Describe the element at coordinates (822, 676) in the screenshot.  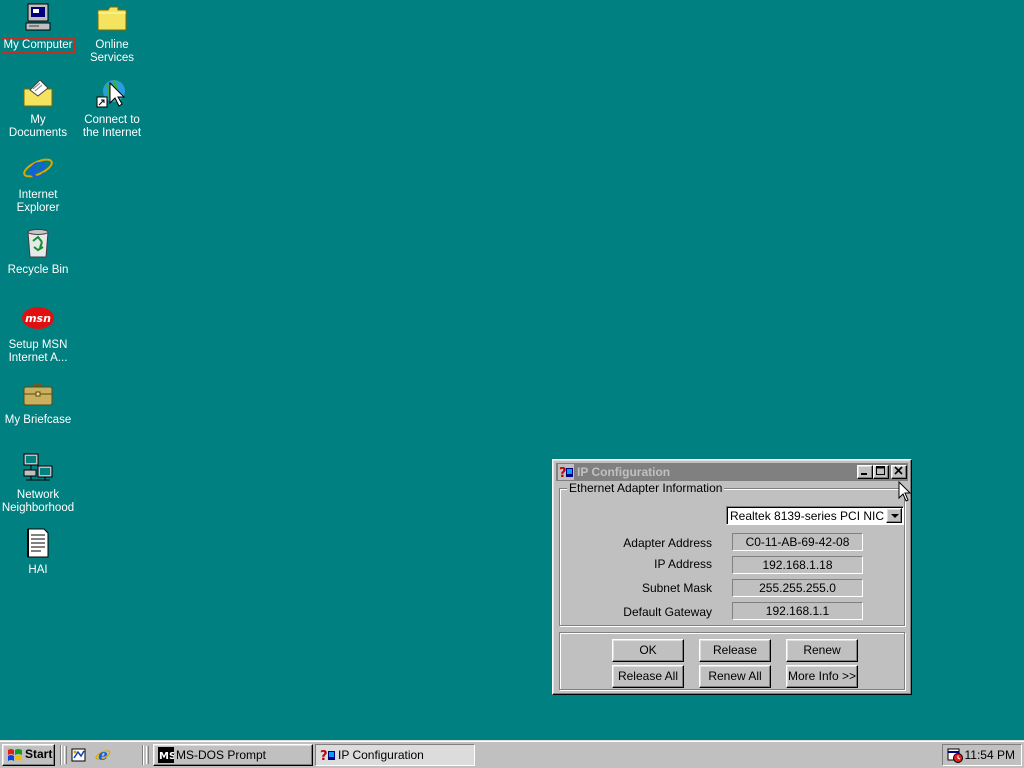
I see `more-info-button: More Info >>` at that location.